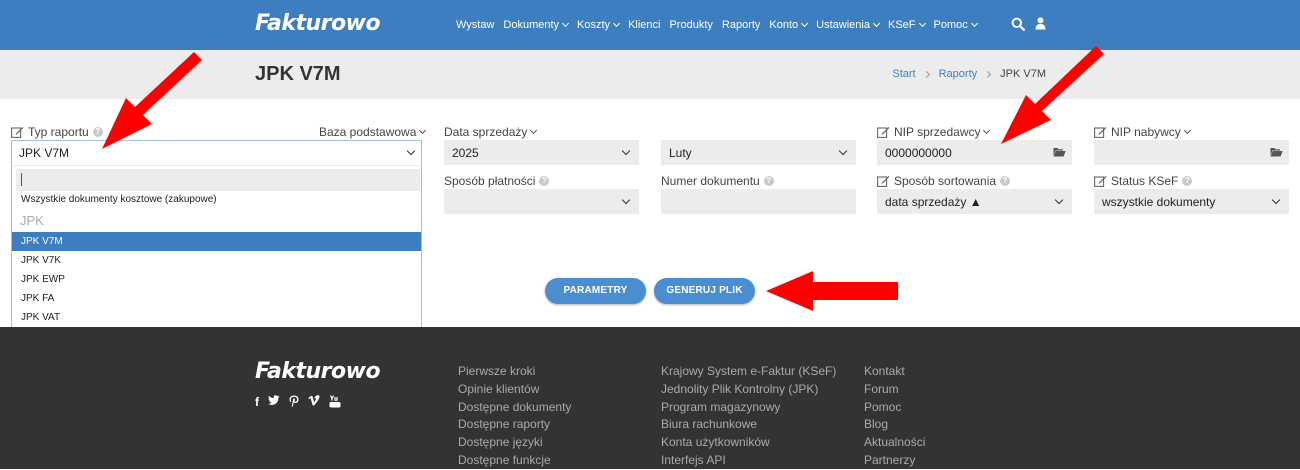  What do you see at coordinates (514, 408) in the screenshot?
I see `footer-link: Dostępne dokumenty` at bounding box center [514, 408].